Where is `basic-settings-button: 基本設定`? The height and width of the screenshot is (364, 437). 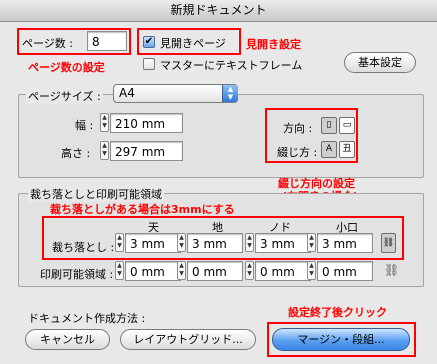 basic-settings-button: 基本設定 is located at coordinates (380, 62).